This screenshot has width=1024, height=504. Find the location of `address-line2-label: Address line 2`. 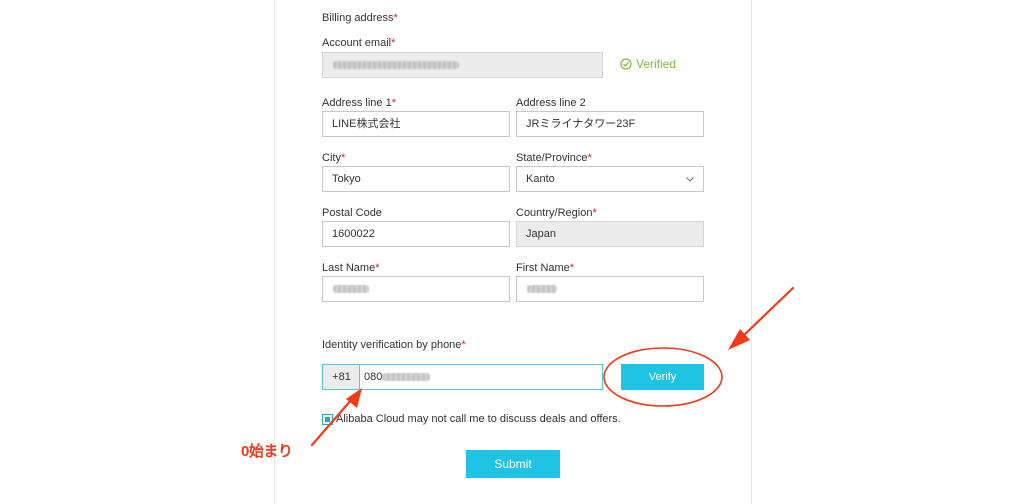

address-line2-label: Address line 2 is located at coordinates (551, 103).